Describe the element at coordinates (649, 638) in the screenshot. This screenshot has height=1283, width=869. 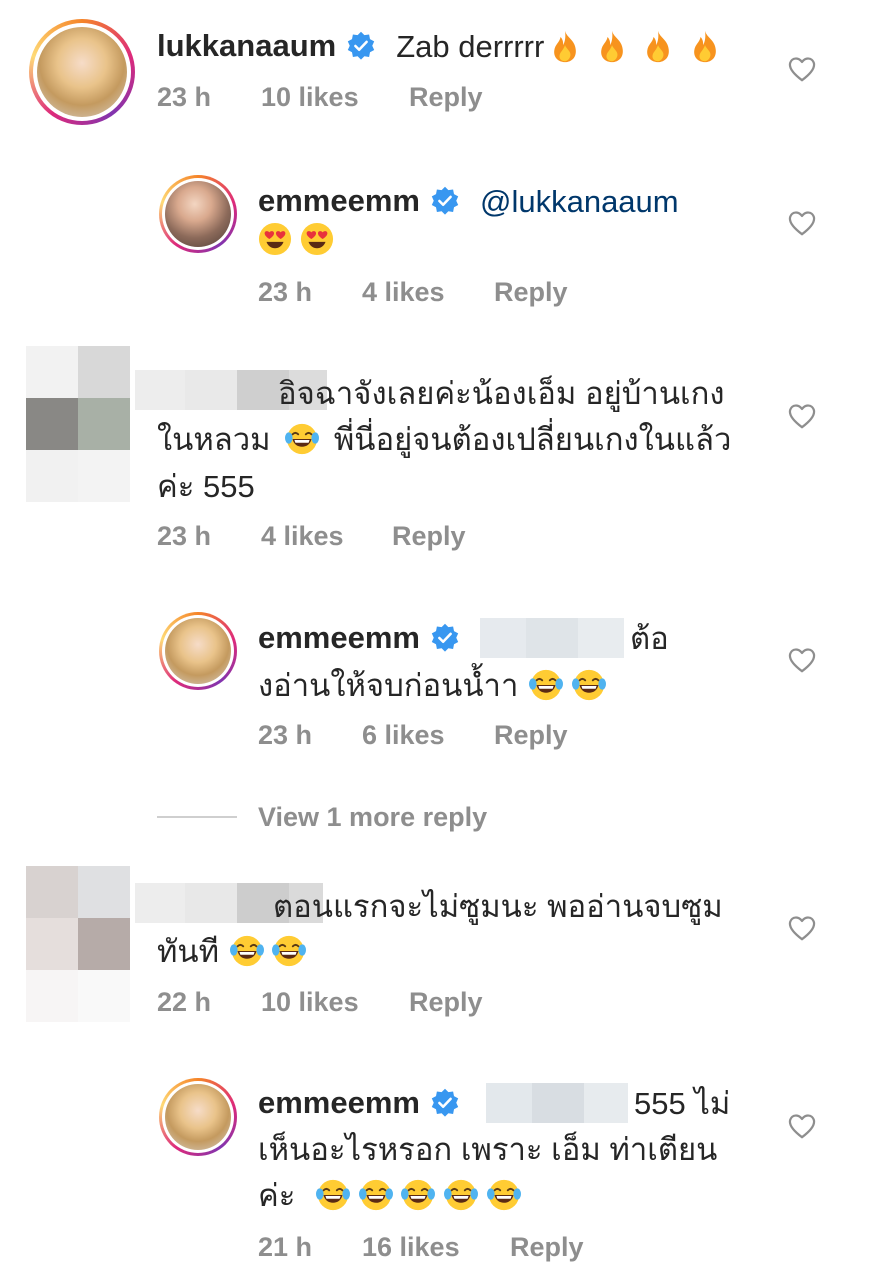
I see `comment-text-line1: ต้อ` at that location.